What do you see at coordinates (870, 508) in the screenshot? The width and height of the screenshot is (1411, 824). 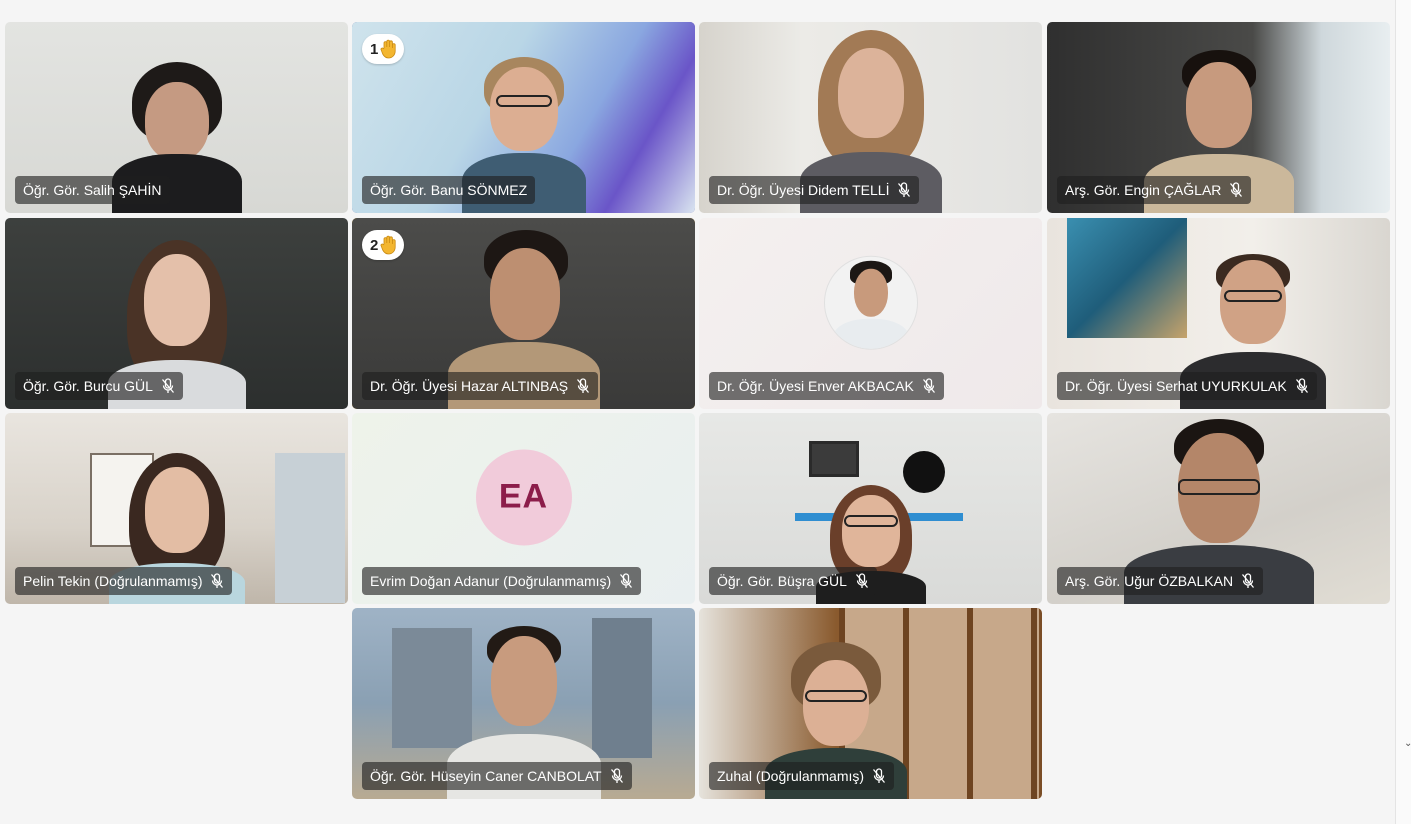 I see `participant-tile: Öğr. Gör. Büşra GÜL` at bounding box center [870, 508].